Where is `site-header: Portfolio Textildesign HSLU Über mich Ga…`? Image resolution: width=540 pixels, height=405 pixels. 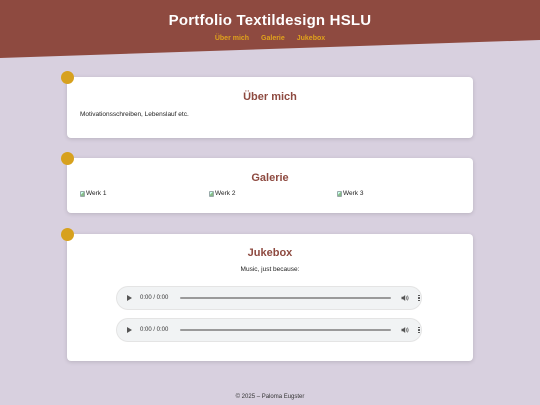 site-header: Portfolio Textildesign HSLU Über mich Ga… is located at coordinates (270, 29).